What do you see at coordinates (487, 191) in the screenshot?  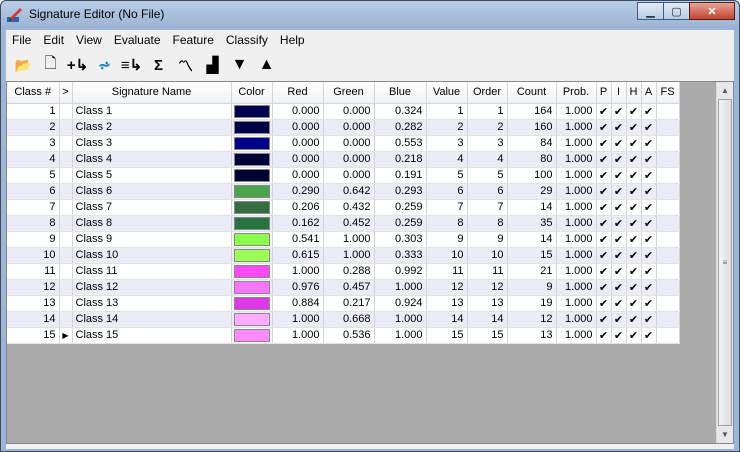 I see `order-cell: 6` at bounding box center [487, 191].